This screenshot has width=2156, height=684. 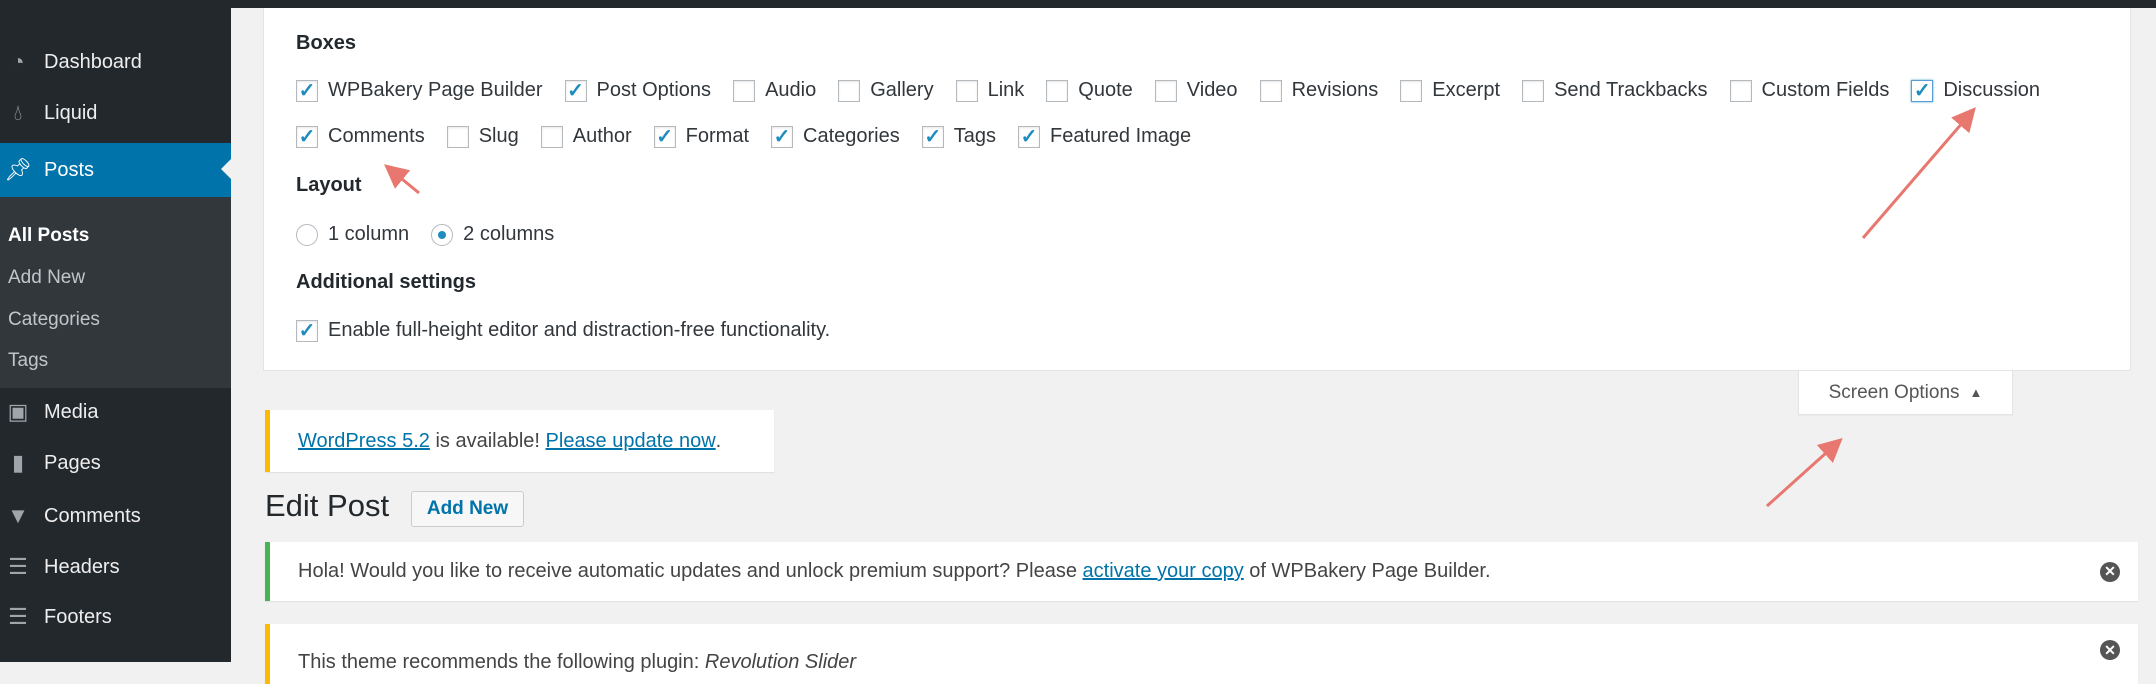 I want to click on page-title: Edit Post, so click(x=327, y=505).